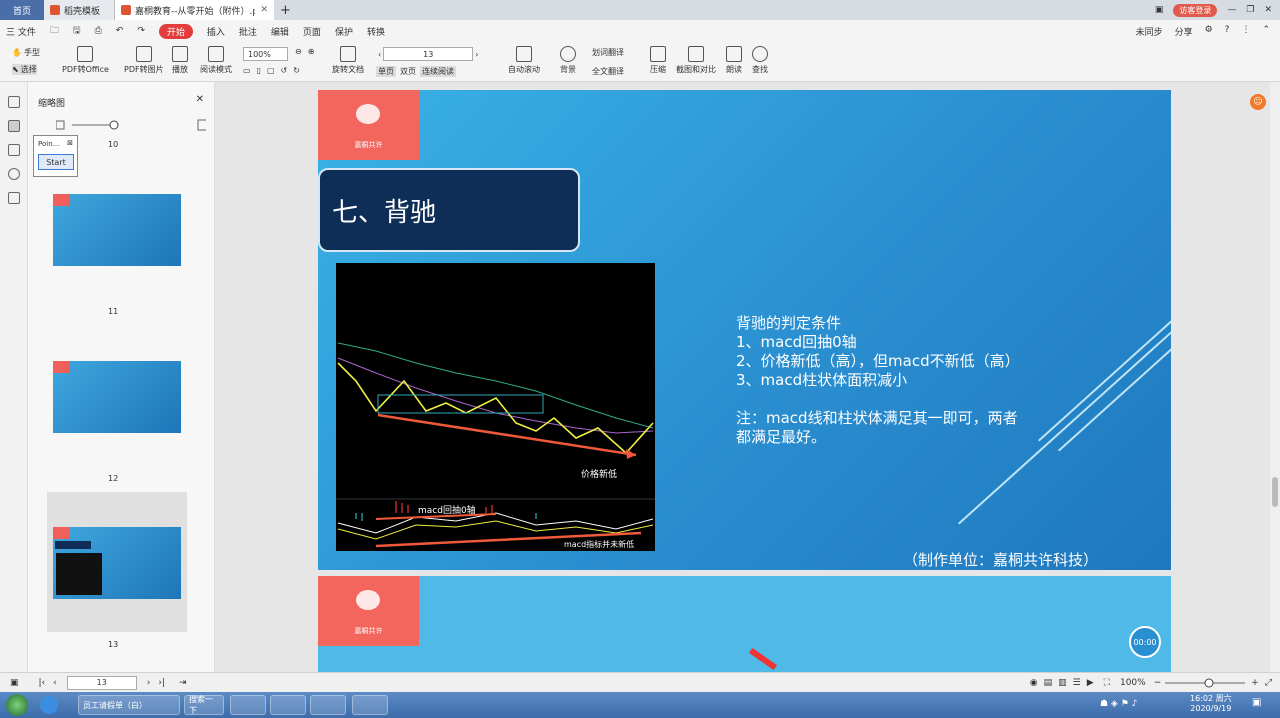 This screenshot has width=1280, height=718. I want to click on settings-icon: ⚙, so click(1209, 31).